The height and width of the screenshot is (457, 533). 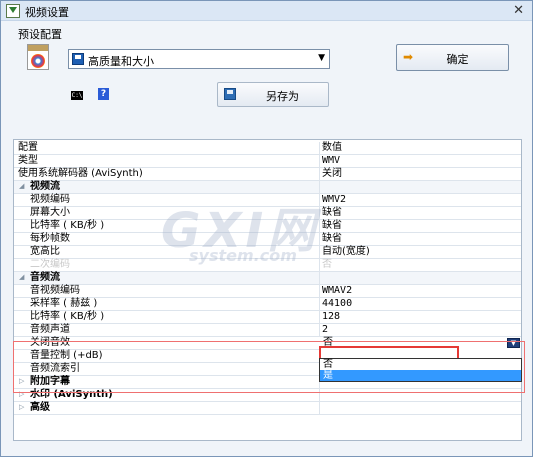 I want to click on grid-row: 比特率 ( KB/秒 ) 128, so click(x=267, y=317).